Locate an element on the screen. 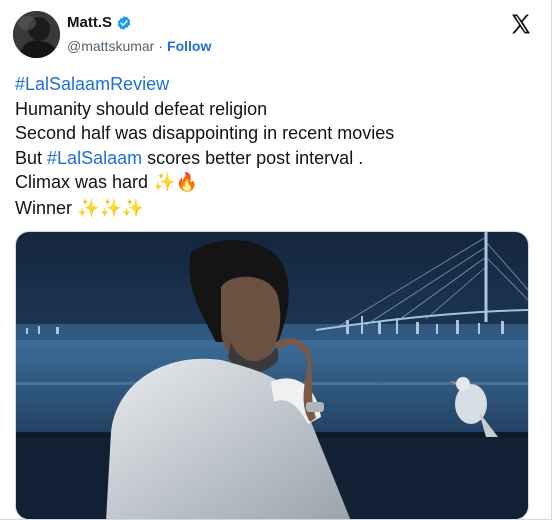  hashtag-link: #LalSalaamReview is located at coordinates (92, 84).